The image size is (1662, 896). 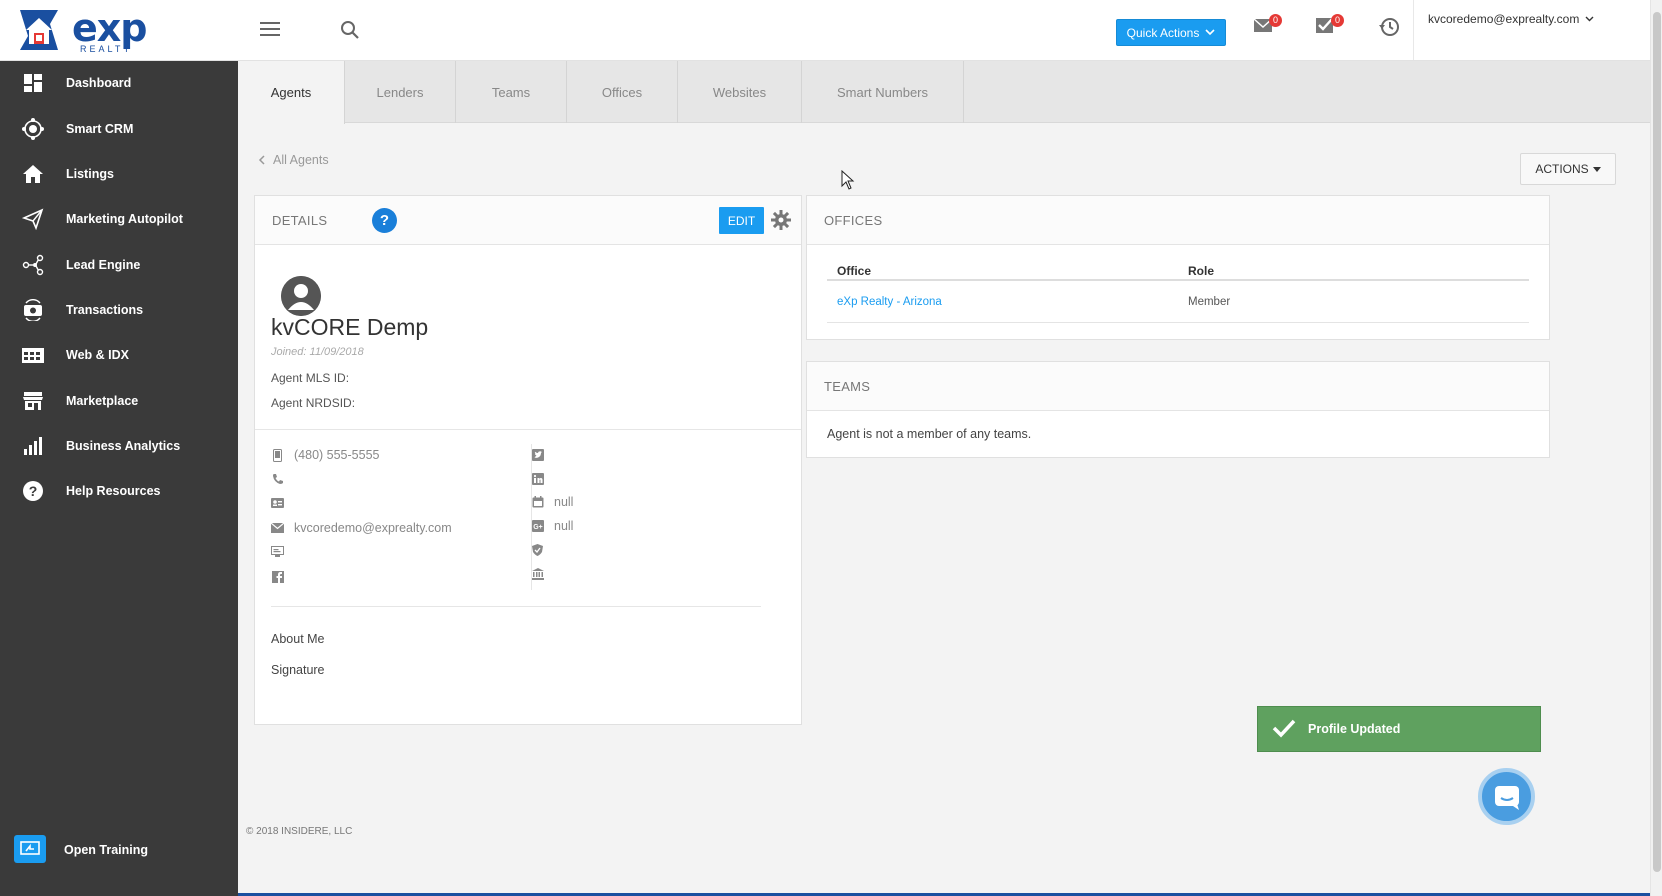 I want to click on teams-title: TEAMS, so click(x=847, y=386).